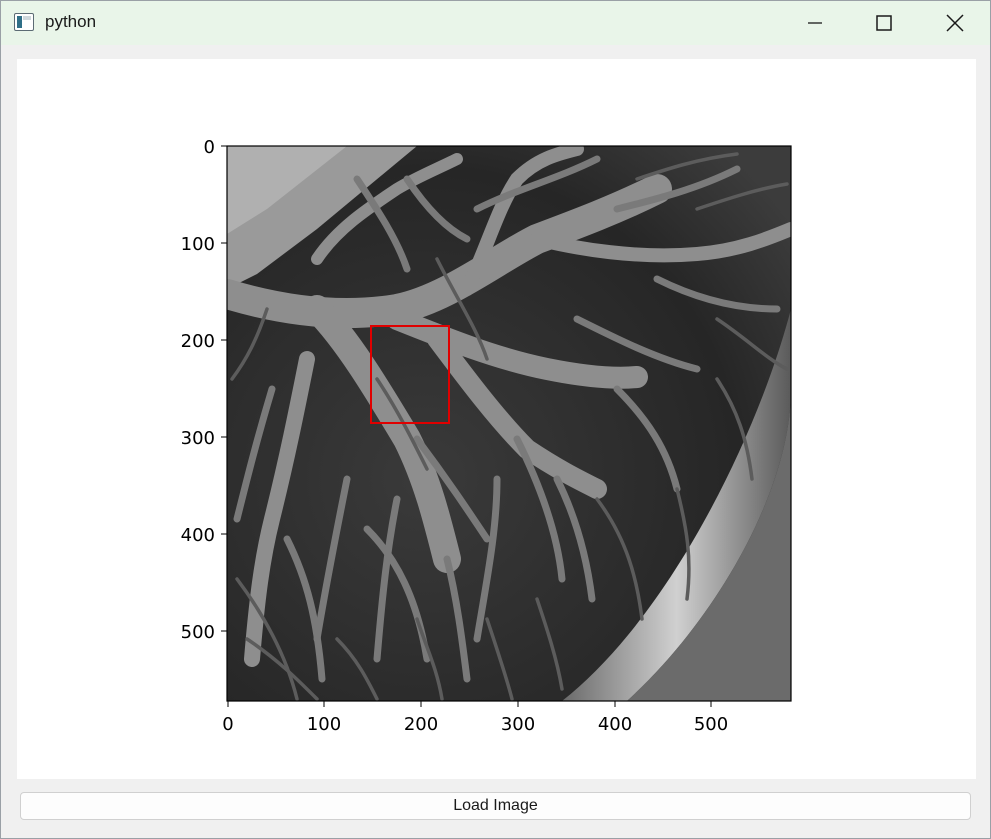  What do you see at coordinates (711, 724) in the screenshot?
I see `x-tick-label: 500` at bounding box center [711, 724].